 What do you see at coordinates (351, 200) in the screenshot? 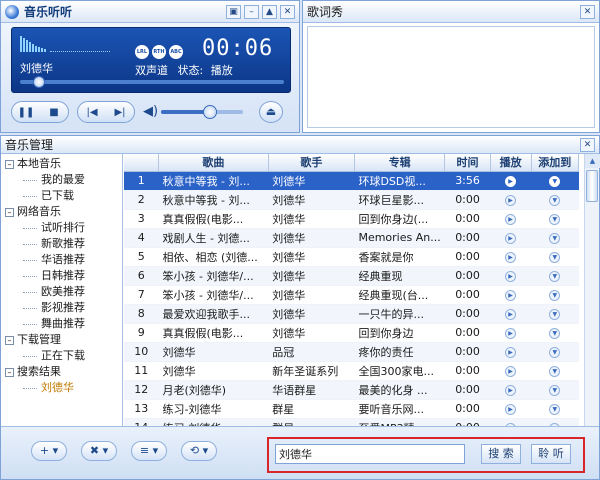
I see `table-row: 2 秋意中等我 - 刘... 刘德华 环球巨星影... 0:00 ▶ ▼` at bounding box center [351, 200].